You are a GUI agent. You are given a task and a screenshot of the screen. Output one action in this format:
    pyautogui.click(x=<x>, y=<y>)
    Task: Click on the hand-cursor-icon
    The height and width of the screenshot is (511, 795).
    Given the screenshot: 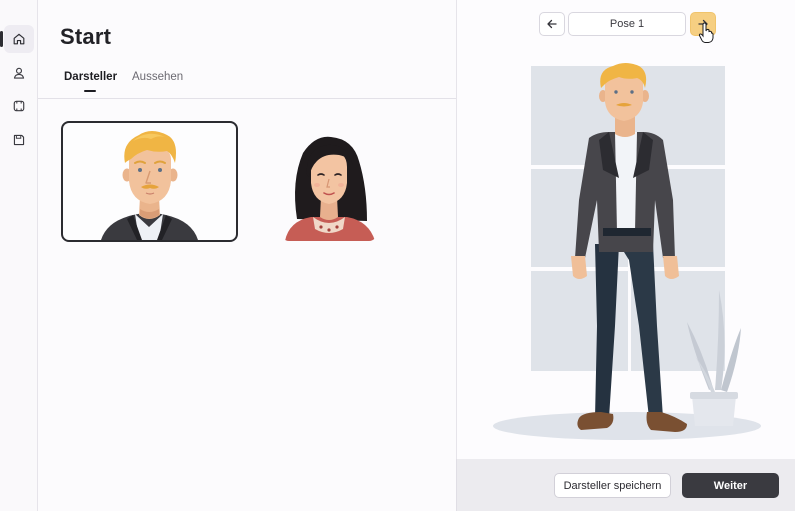 What is the action you would take?
    pyautogui.click(x=706, y=32)
    